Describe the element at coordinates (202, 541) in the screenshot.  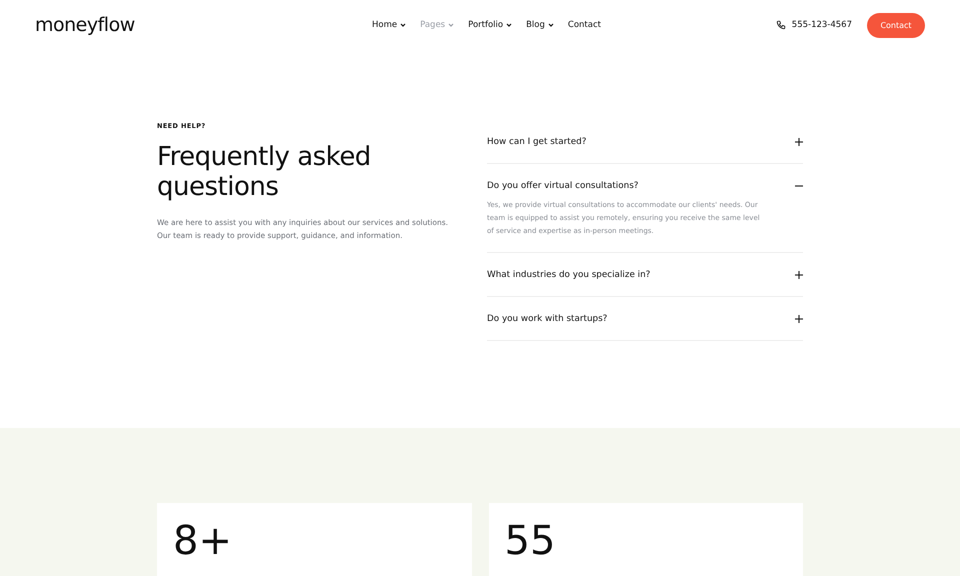
I see `stat-value: 8+` at that location.